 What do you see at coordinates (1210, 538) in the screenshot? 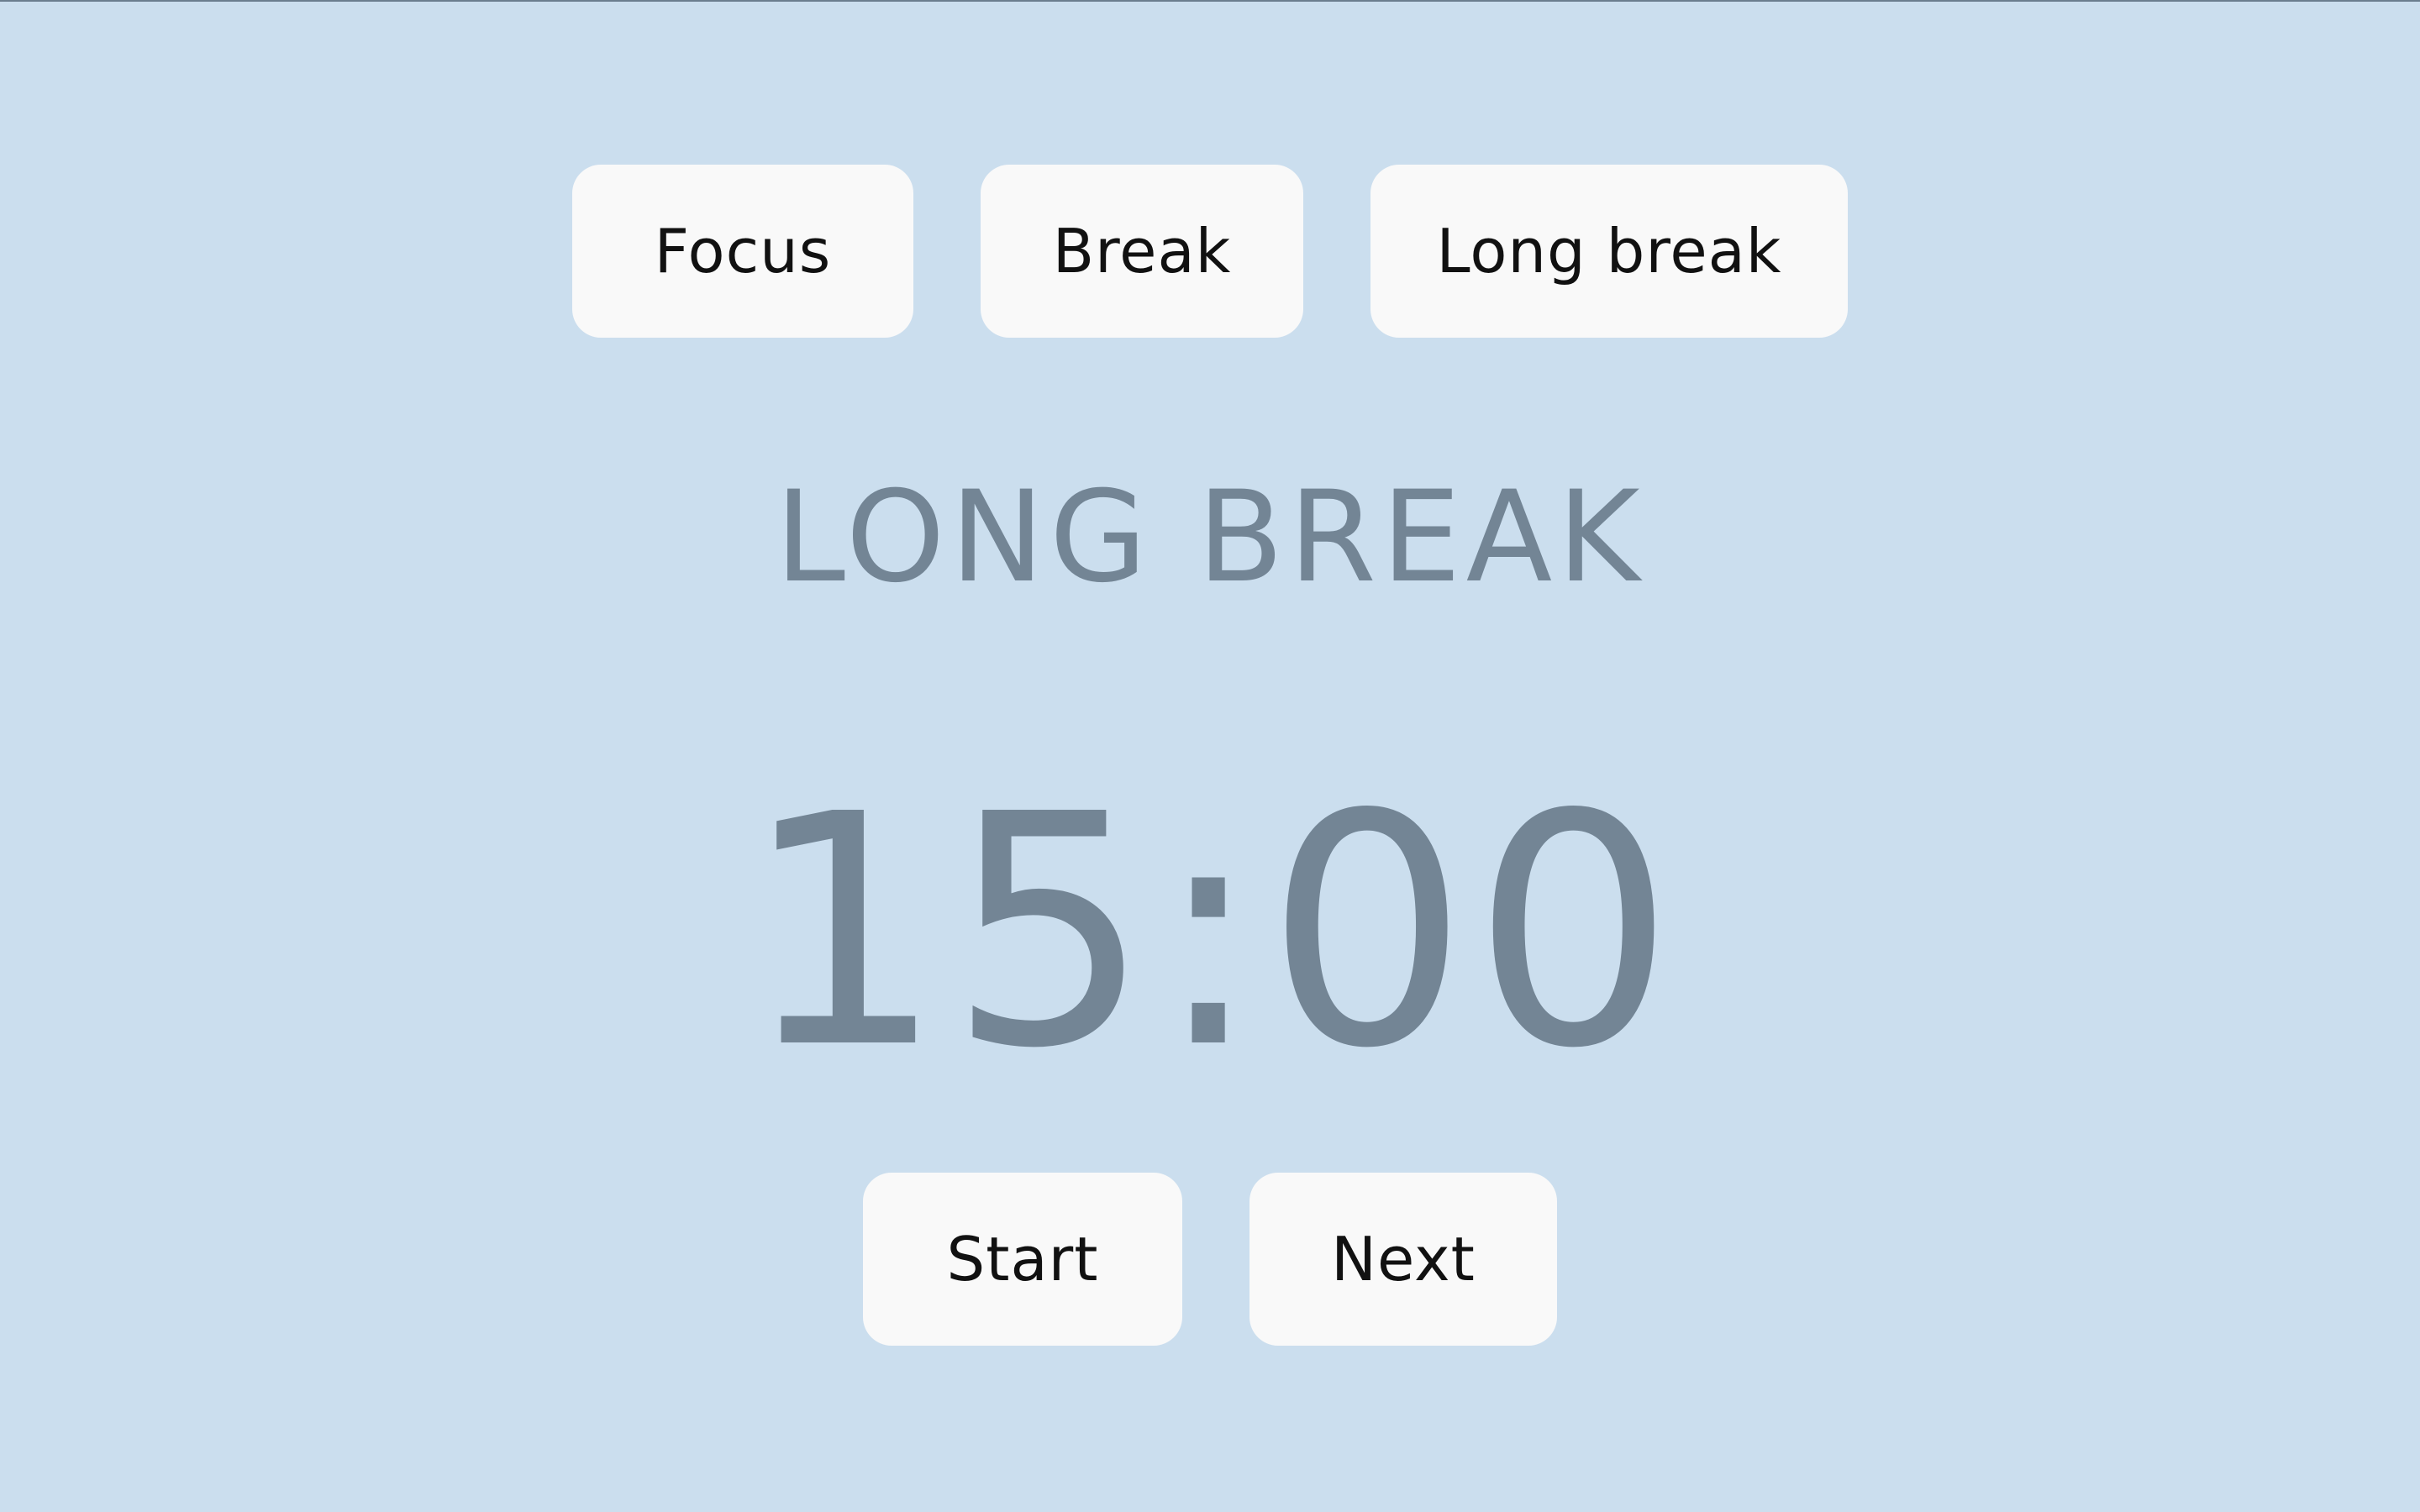
I see `current-mode-title: LONG BREAK` at bounding box center [1210, 538].